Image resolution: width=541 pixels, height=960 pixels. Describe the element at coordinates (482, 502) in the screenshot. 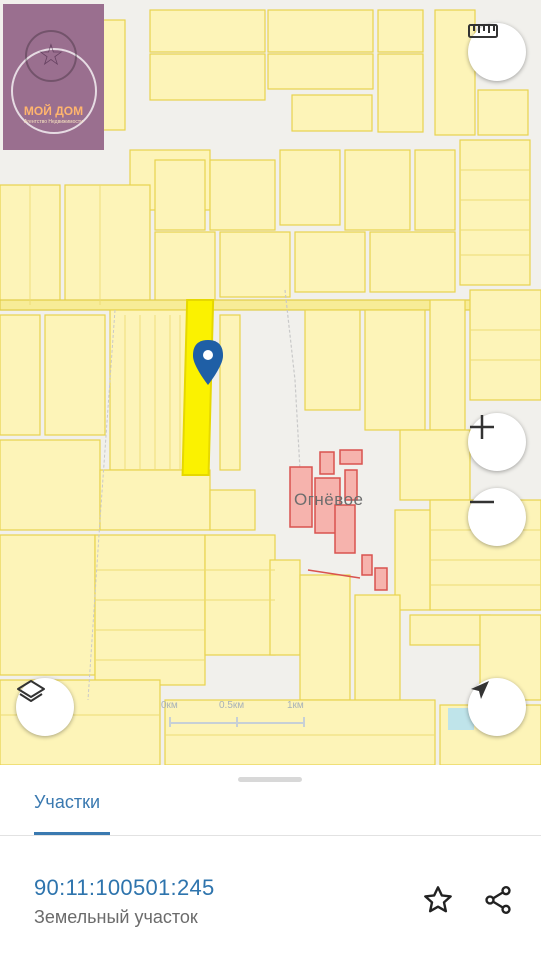

I see `minus-icon` at that location.